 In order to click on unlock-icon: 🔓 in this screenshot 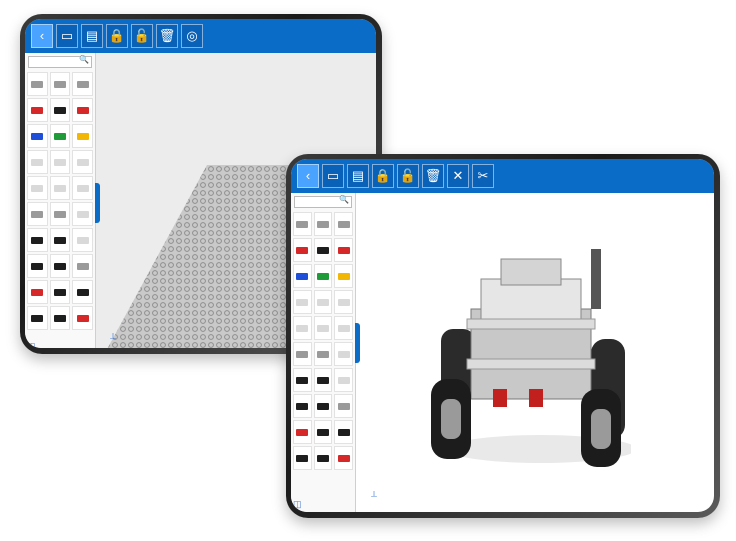, I will do `click(142, 35)`.